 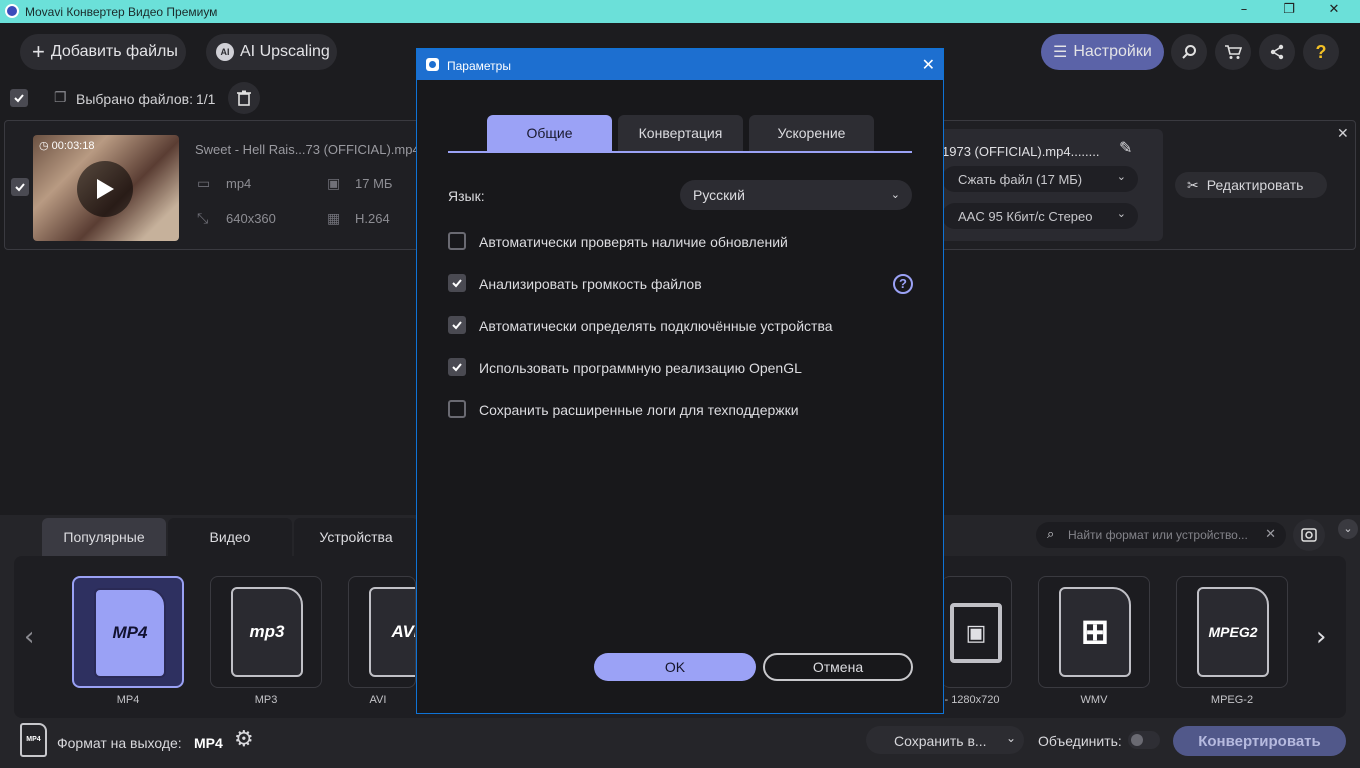 What do you see at coordinates (1233, 52) in the screenshot?
I see `cart-icon` at bounding box center [1233, 52].